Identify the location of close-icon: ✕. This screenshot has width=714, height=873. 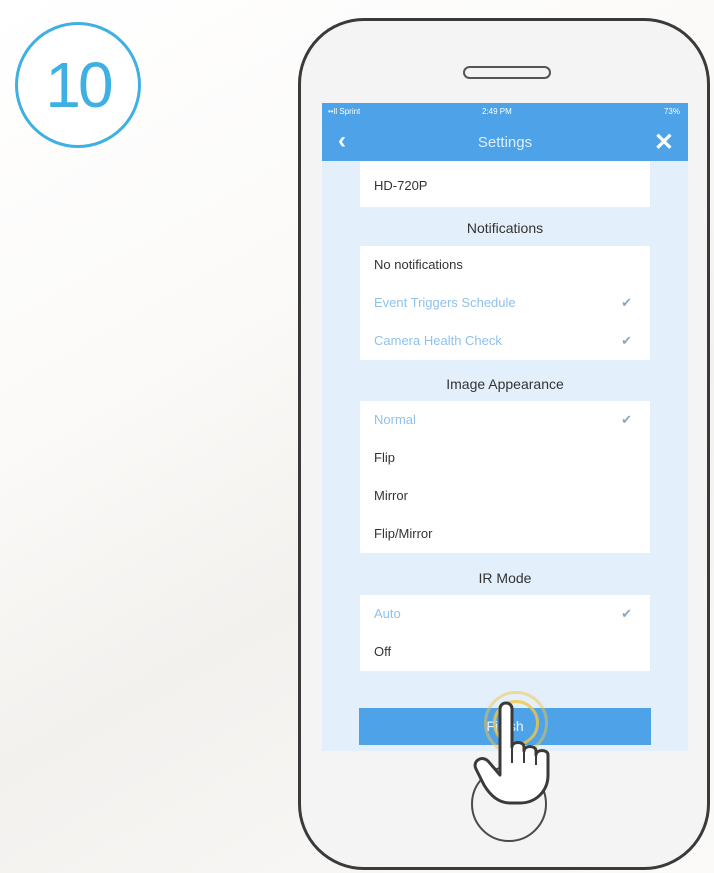
(664, 142).